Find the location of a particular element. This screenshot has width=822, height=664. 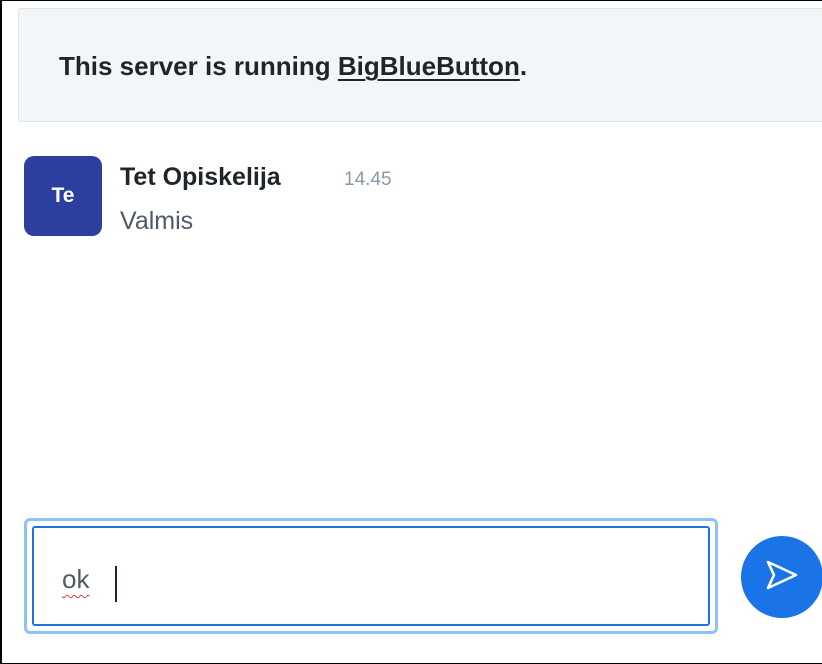

text-caret is located at coordinates (116, 584).